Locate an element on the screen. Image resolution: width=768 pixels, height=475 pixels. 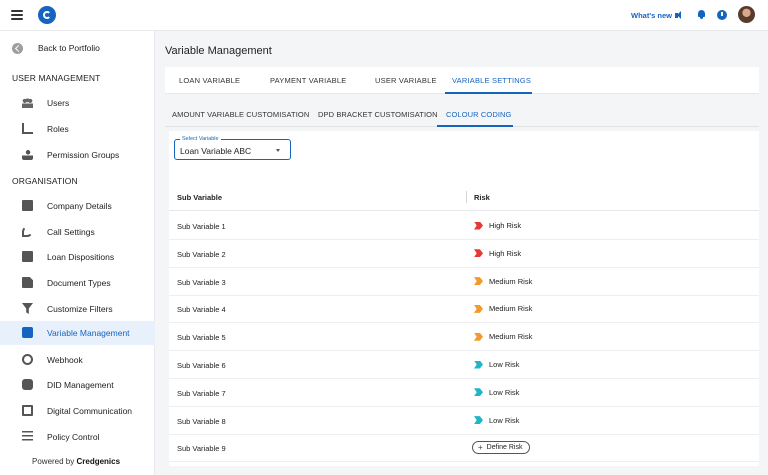
table-row: Sub Variable 4 Medium Risk is located at coordinates (464, 309).